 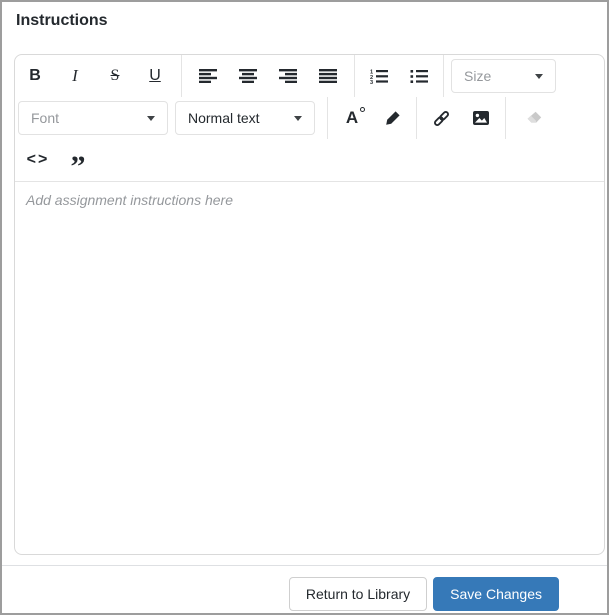 What do you see at coordinates (155, 76) in the screenshot?
I see `underline-button: U` at bounding box center [155, 76].